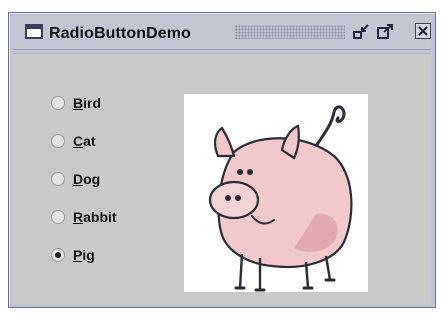  What do you see at coordinates (58, 179) in the screenshot?
I see `radio-button-dog` at bounding box center [58, 179].